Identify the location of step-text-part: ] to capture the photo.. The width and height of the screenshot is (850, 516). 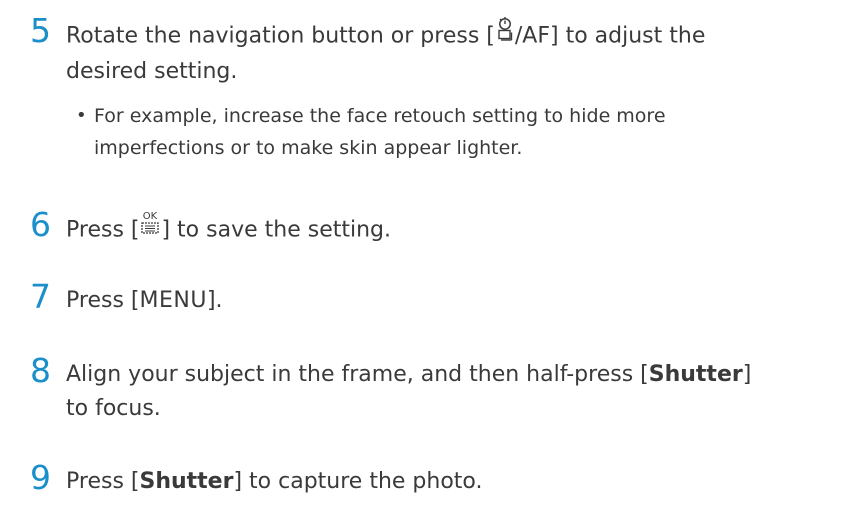
(358, 481).